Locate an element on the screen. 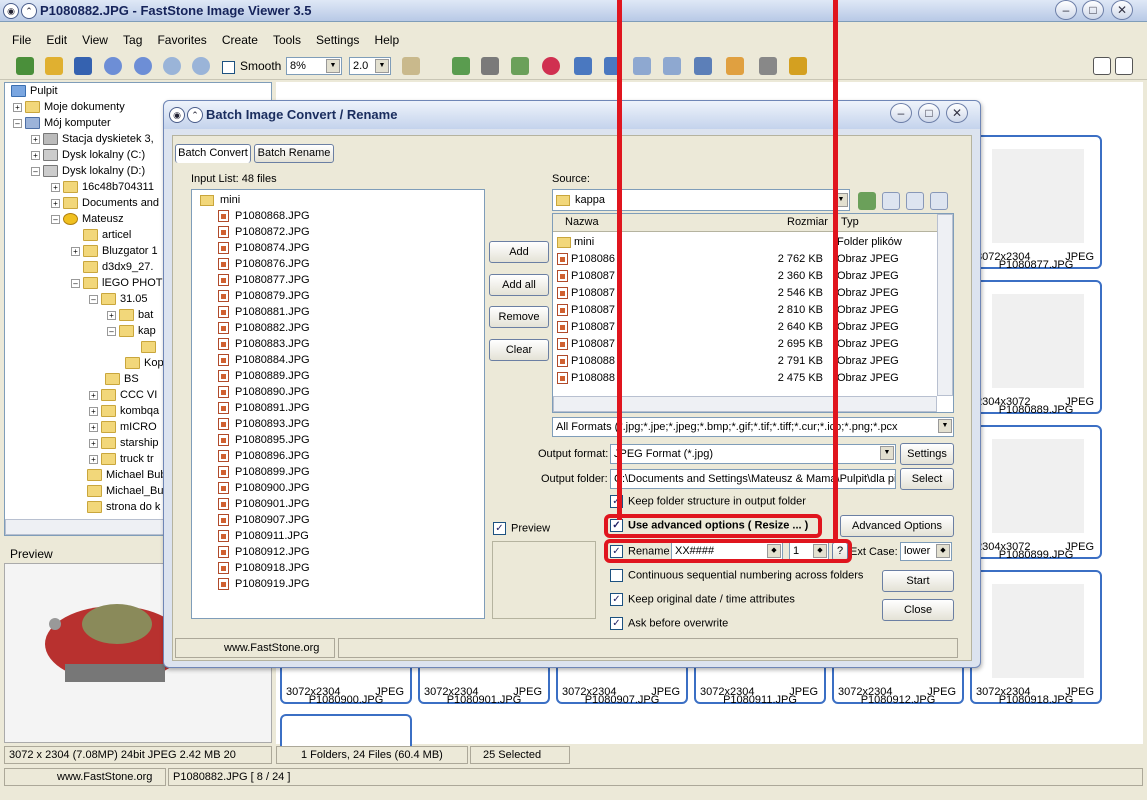  settings-button: Settings is located at coordinates (927, 454).